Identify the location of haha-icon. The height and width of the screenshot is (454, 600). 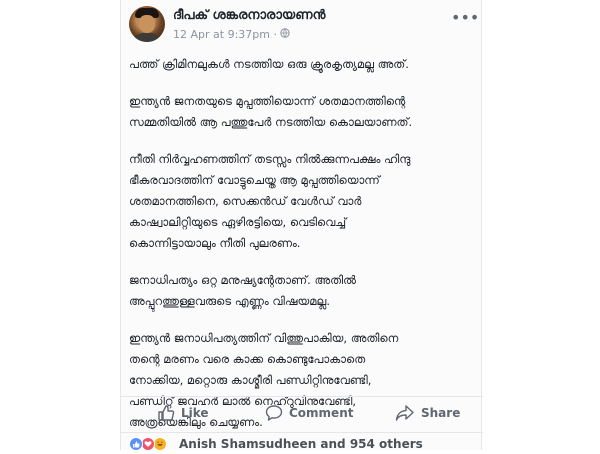
(160, 444).